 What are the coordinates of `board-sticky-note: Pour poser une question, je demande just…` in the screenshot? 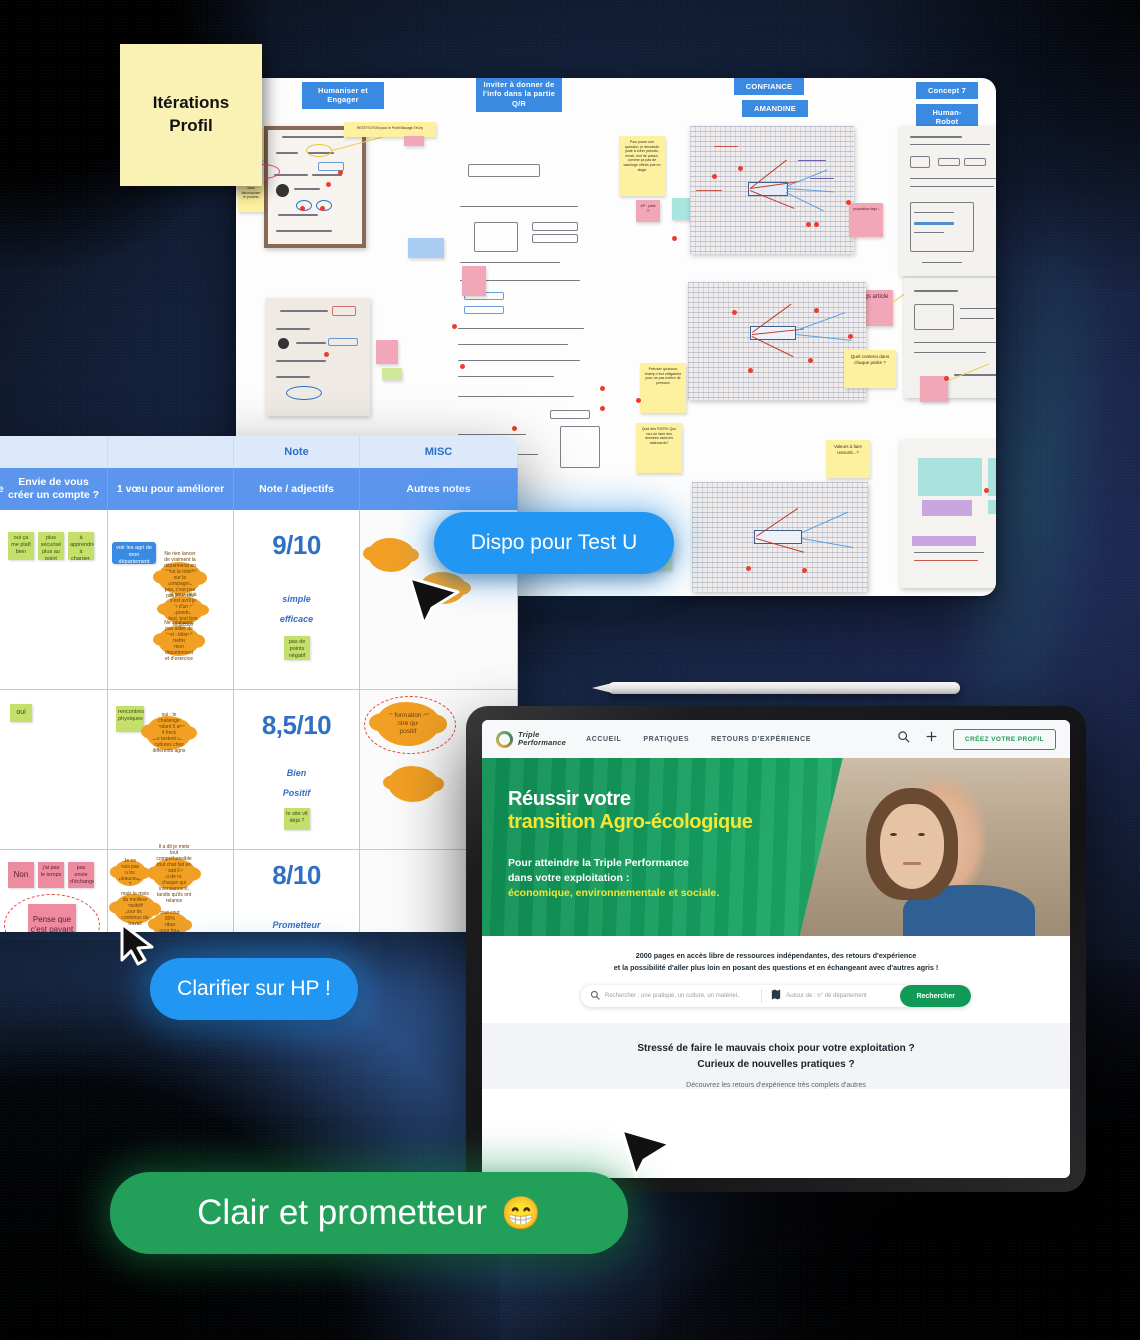 It's located at (642, 166).